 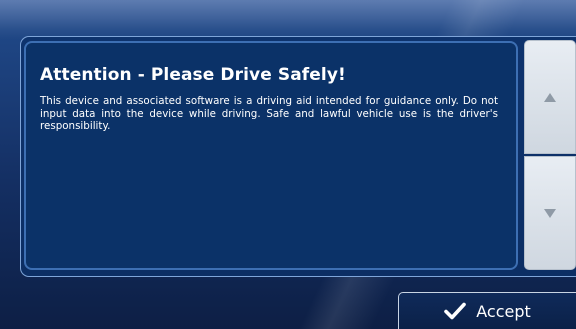 What do you see at coordinates (193, 75) in the screenshot?
I see `dialog-title: Attention - Please Drive Safely!` at bounding box center [193, 75].